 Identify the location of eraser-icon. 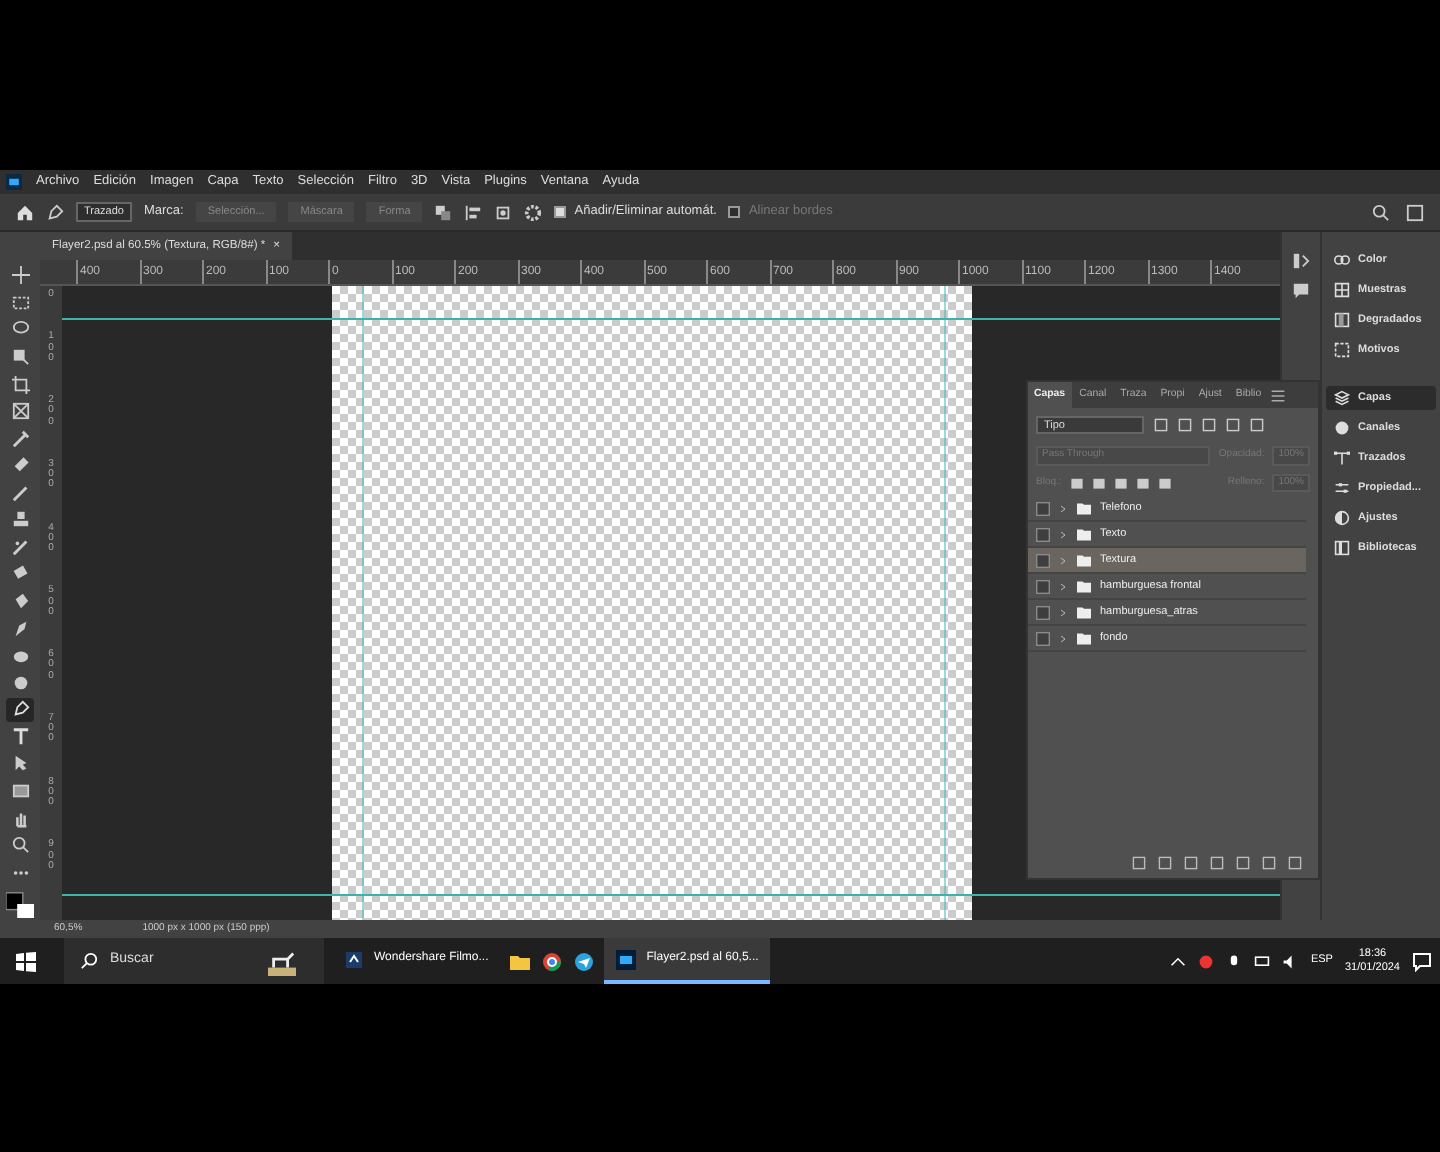
(20, 573).